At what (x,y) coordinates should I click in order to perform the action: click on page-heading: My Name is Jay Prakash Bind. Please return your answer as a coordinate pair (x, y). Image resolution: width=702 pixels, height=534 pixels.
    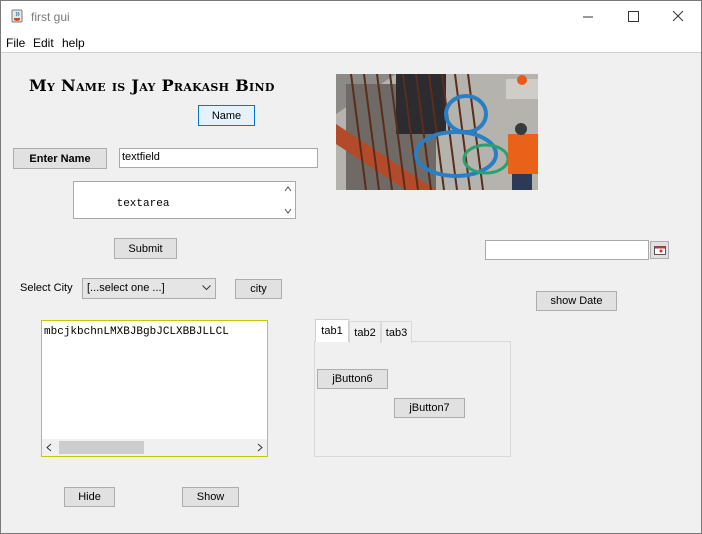
    Looking at the image, I should click on (152, 85).